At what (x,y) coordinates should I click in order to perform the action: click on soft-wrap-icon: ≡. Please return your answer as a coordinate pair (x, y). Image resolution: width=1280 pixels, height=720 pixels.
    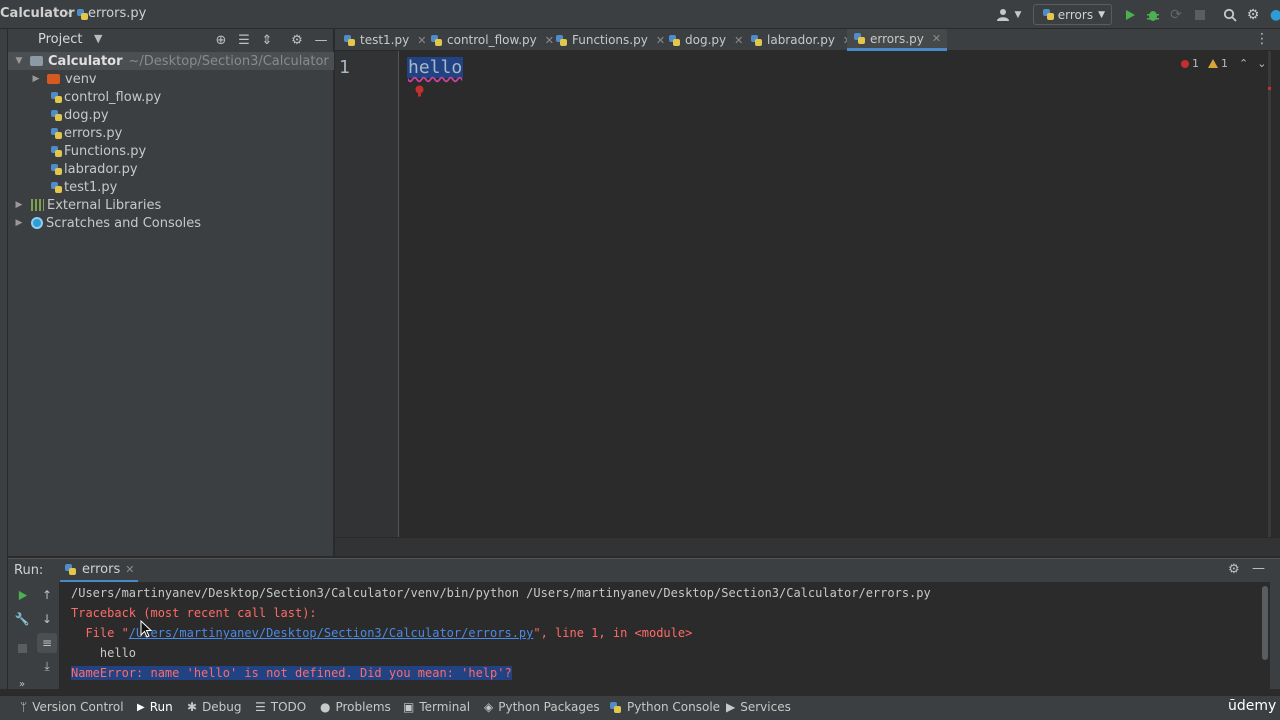
    Looking at the image, I should click on (47, 643).